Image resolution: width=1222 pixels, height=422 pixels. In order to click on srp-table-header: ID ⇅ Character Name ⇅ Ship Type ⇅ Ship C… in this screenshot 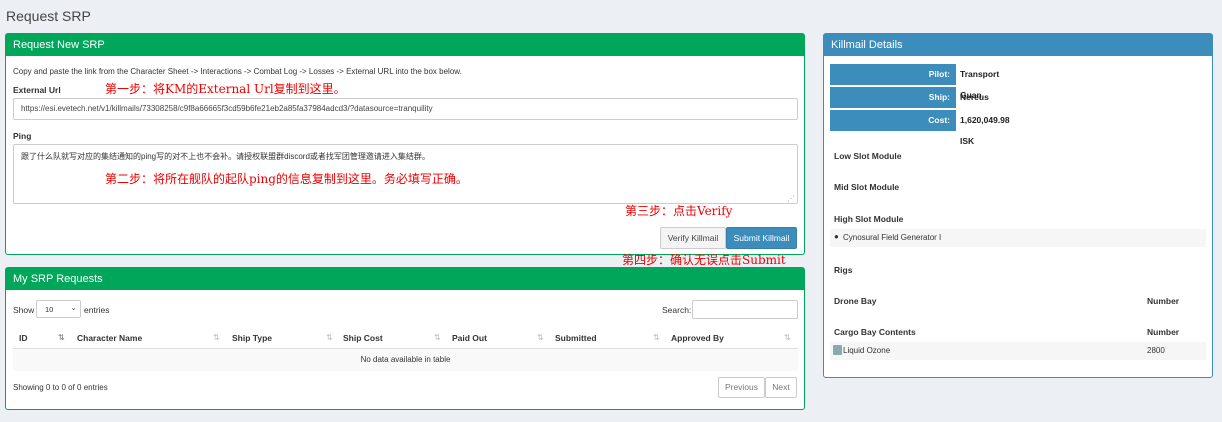, I will do `click(405, 338)`.